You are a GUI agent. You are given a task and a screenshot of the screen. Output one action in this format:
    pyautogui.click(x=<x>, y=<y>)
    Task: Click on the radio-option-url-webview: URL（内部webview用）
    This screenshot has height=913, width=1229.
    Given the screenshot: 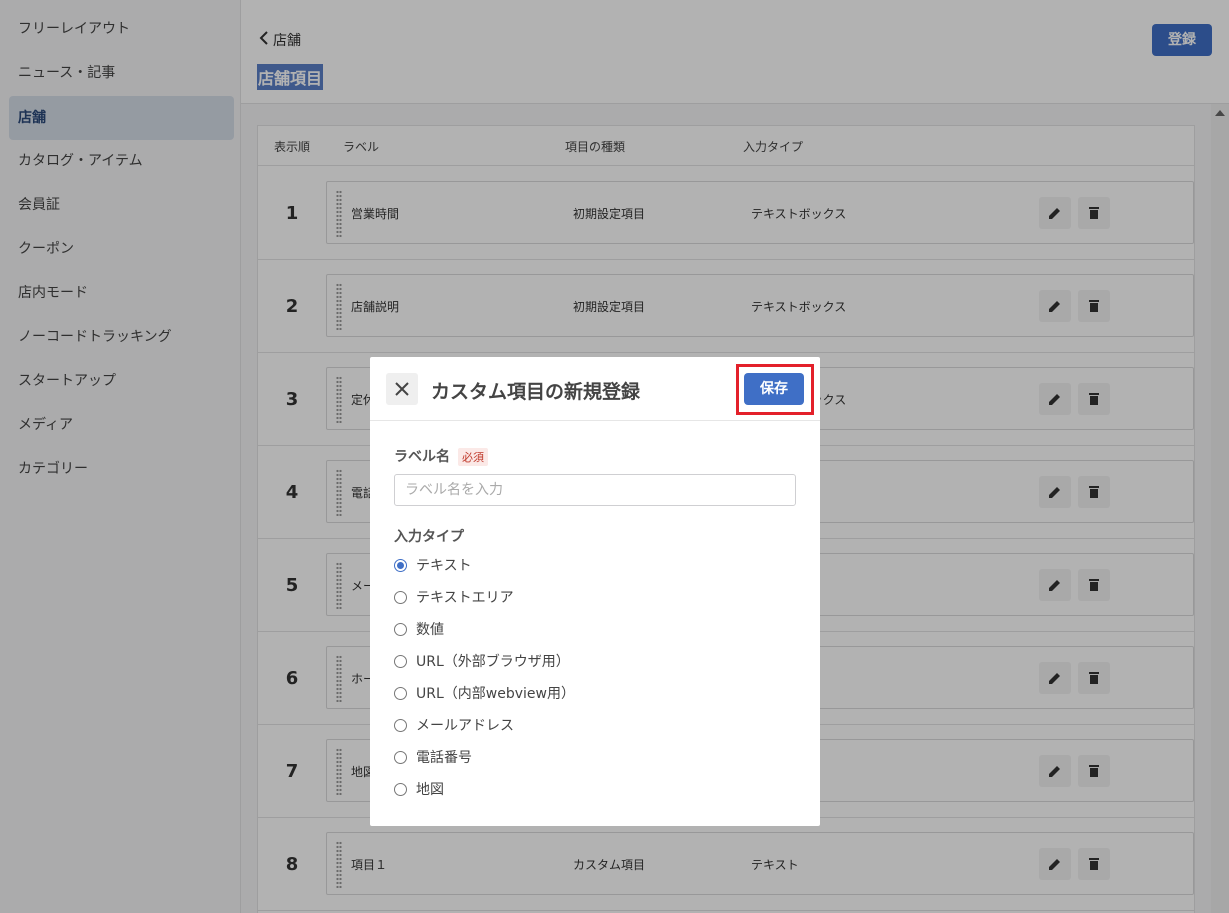 What is the action you would take?
    pyautogui.click(x=484, y=693)
    